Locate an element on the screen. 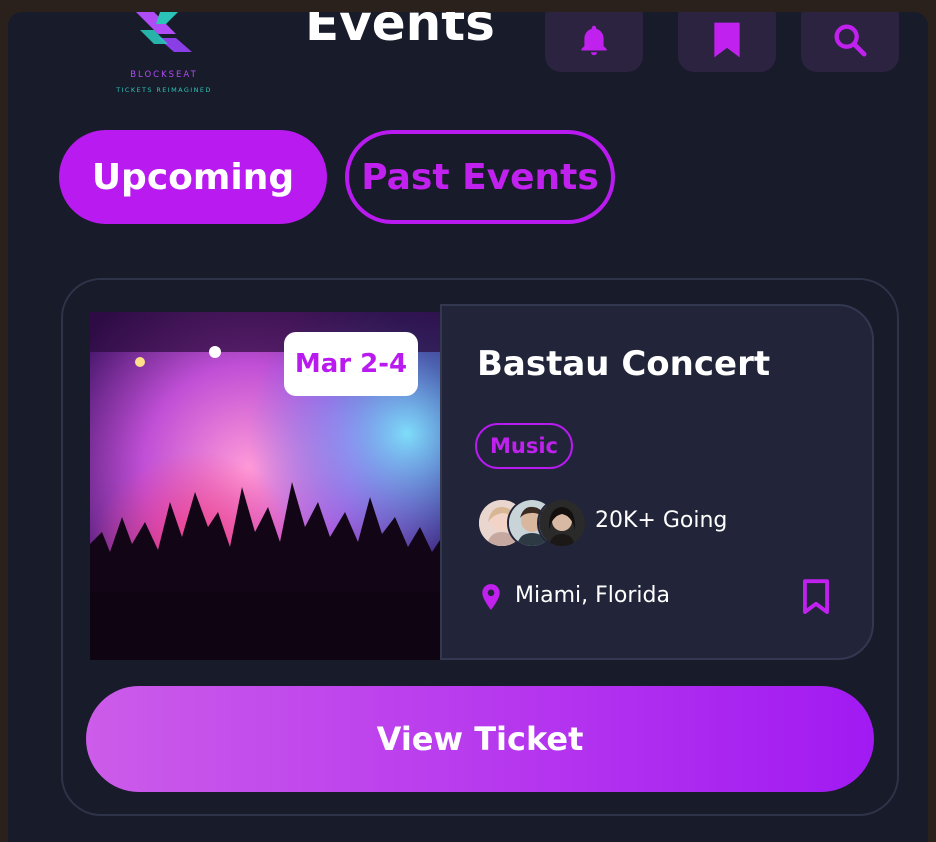  blockseat-logo: BLOCKSEAT TICKETS REIMAGINED is located at coordinates (164, 57).